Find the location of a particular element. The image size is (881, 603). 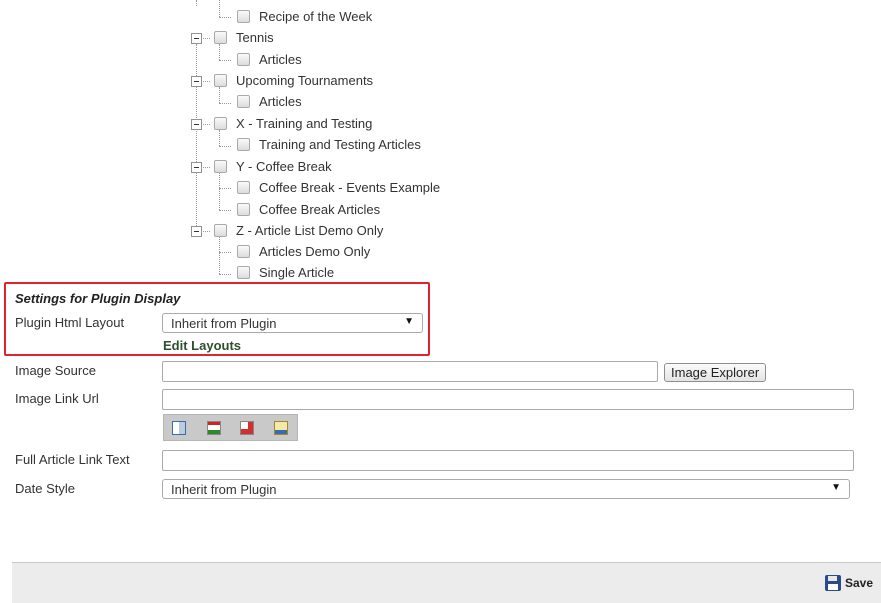

link-toolbar is located at coordinates (230, 427).